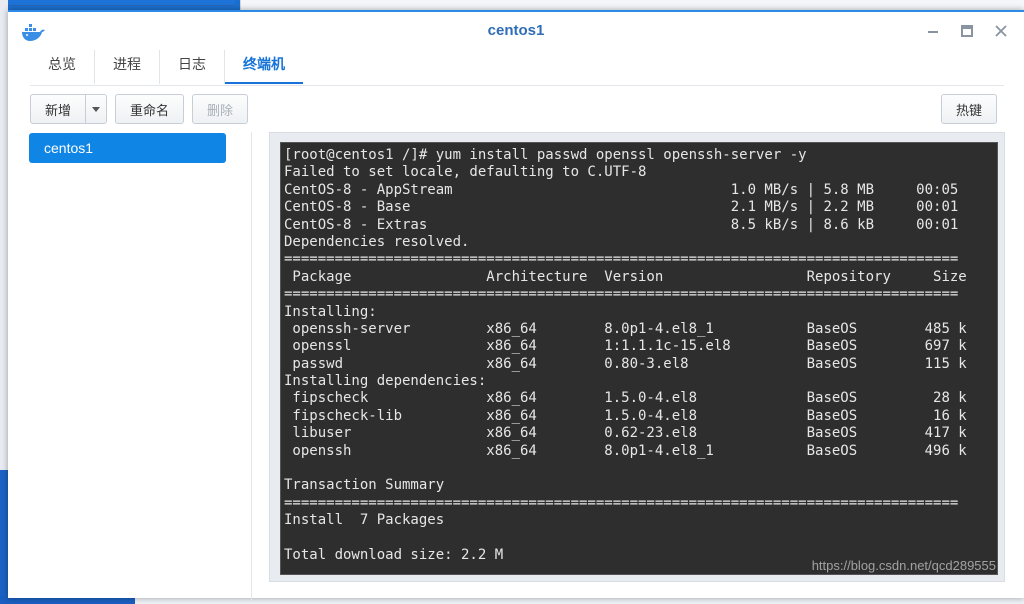  I want to click on tab-processes: 进程, so click(127, 67).